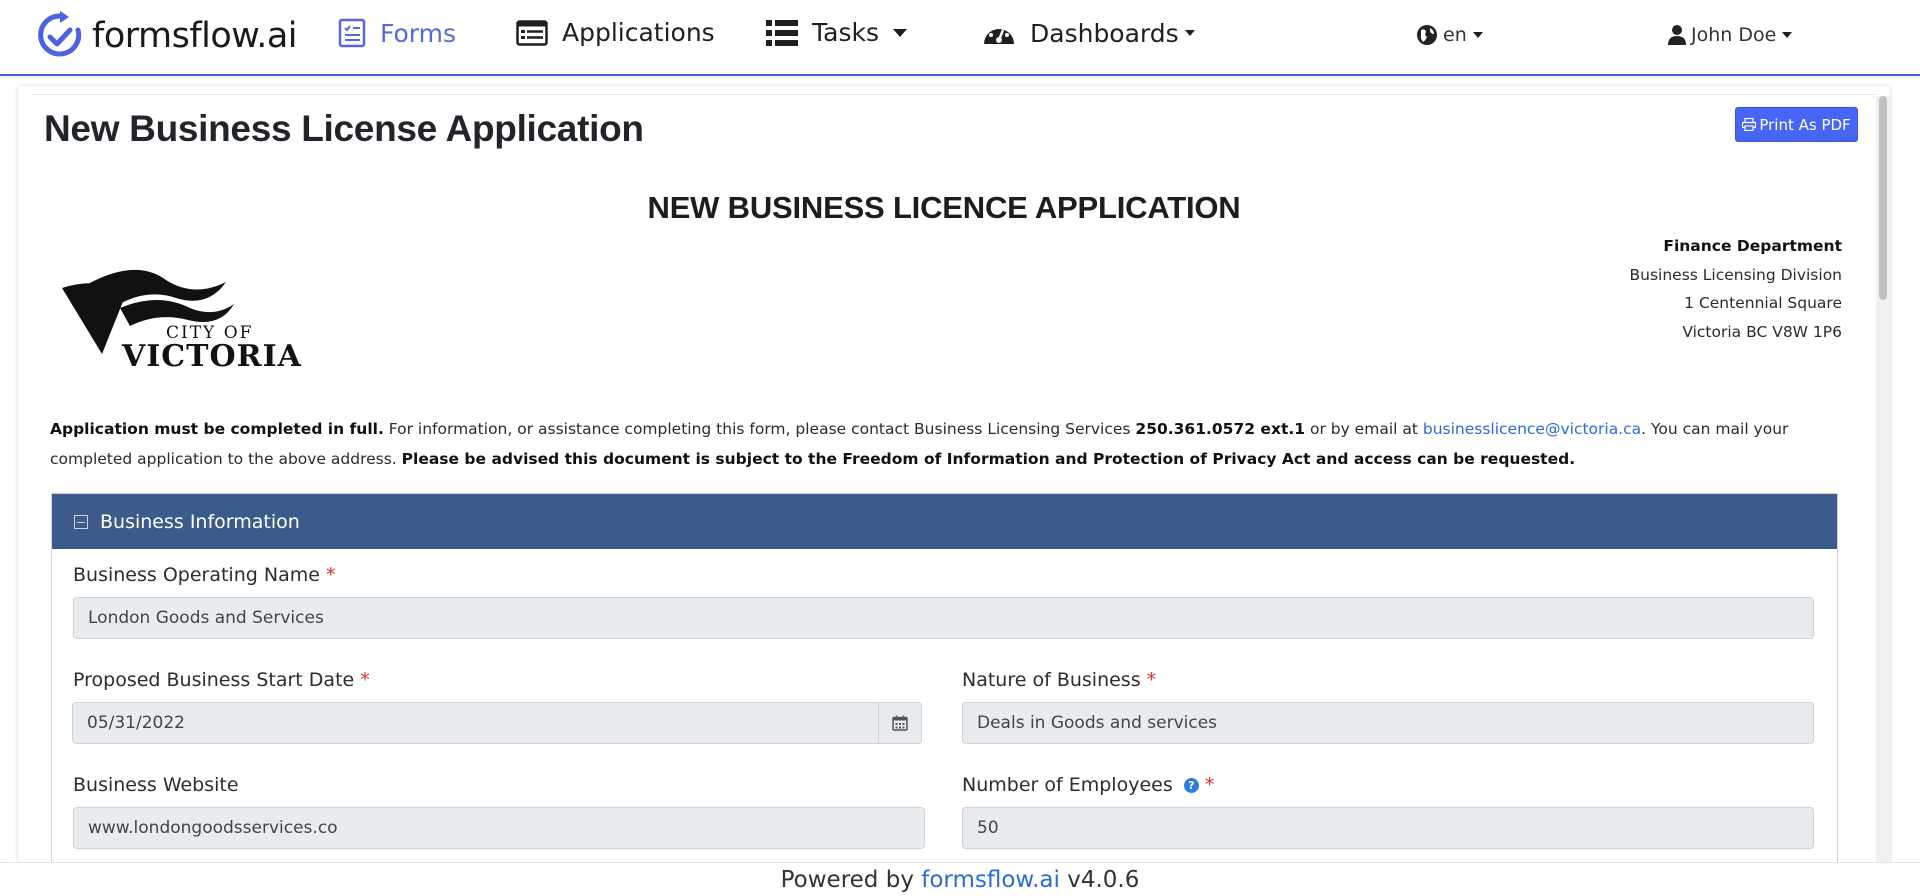 The height and width of the screenshot is (896, 1920). I want to click on date-picker-button, so click(900, 723).